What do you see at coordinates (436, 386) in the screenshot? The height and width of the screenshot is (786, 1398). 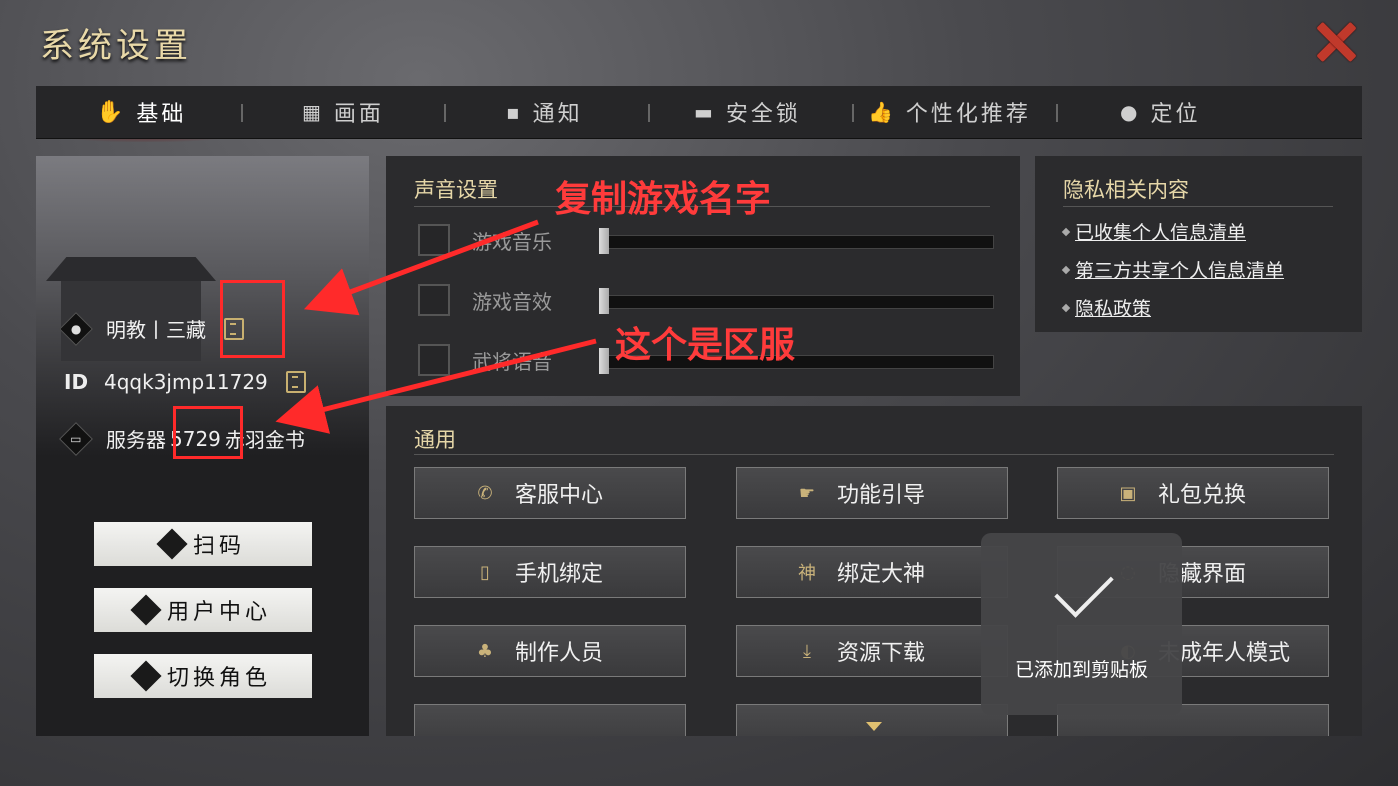 I see `arrow-to-server` at bounding box center [436, 386].